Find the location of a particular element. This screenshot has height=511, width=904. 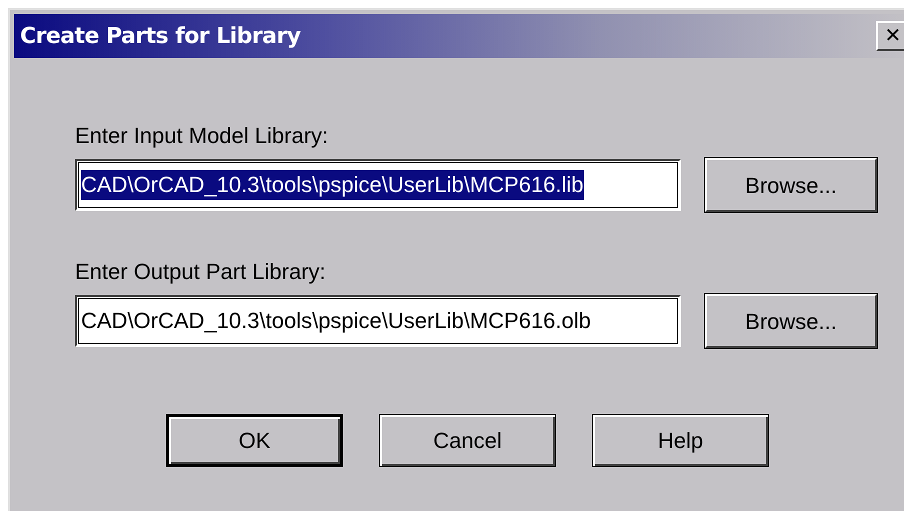

dialog-button: Cancel is located at coordinates (467, 440).